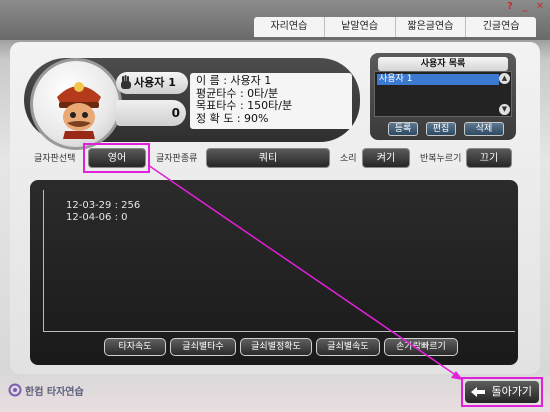 The image size is (550, 412). I want to click on user-name-badge: 사용자 1, so click(152, 83).